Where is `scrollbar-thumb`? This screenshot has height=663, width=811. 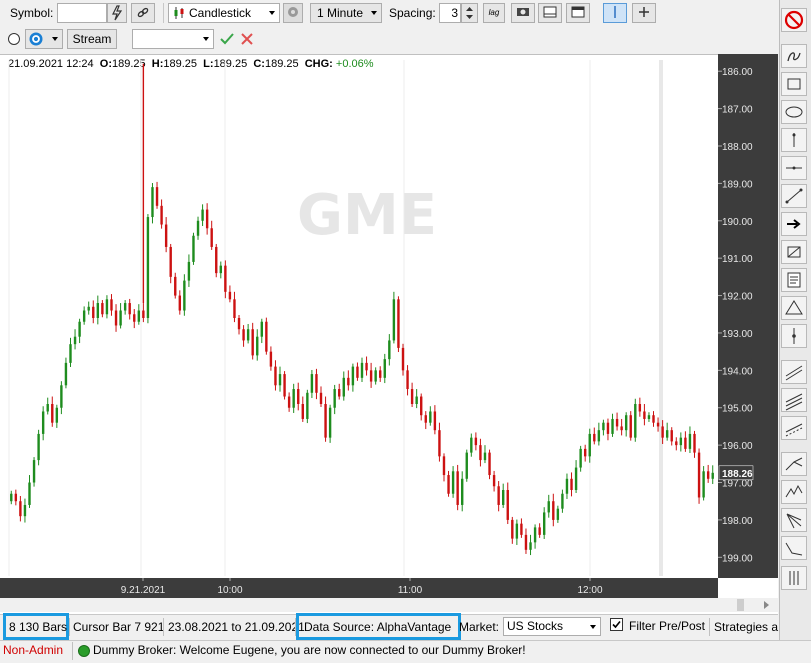
scrollbar-thumb is located at coordinates (740, 605).